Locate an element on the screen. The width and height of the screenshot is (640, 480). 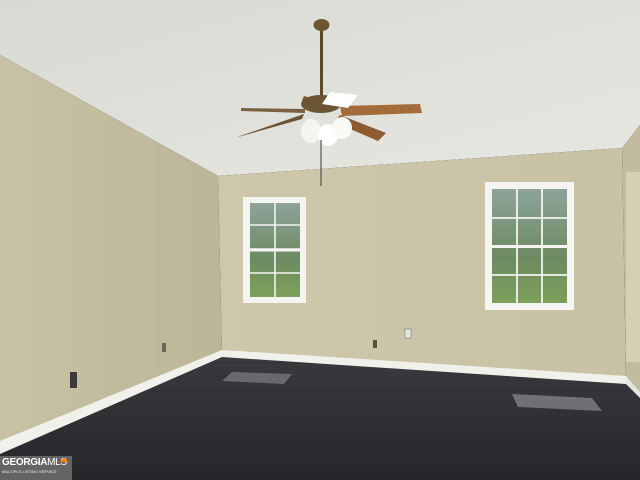
fan-downrod is located at coordinates (321, 61).